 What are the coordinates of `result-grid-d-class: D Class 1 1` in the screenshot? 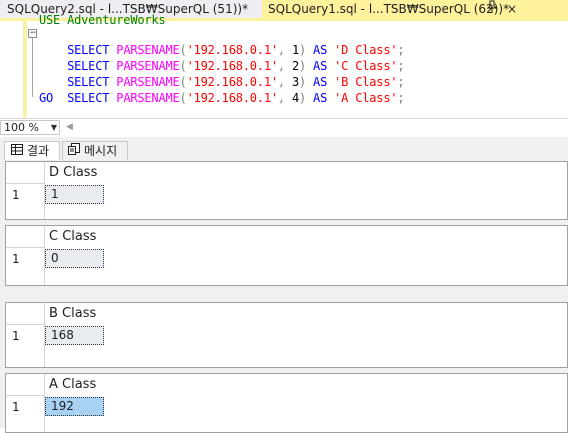 It's located at (286, 190).